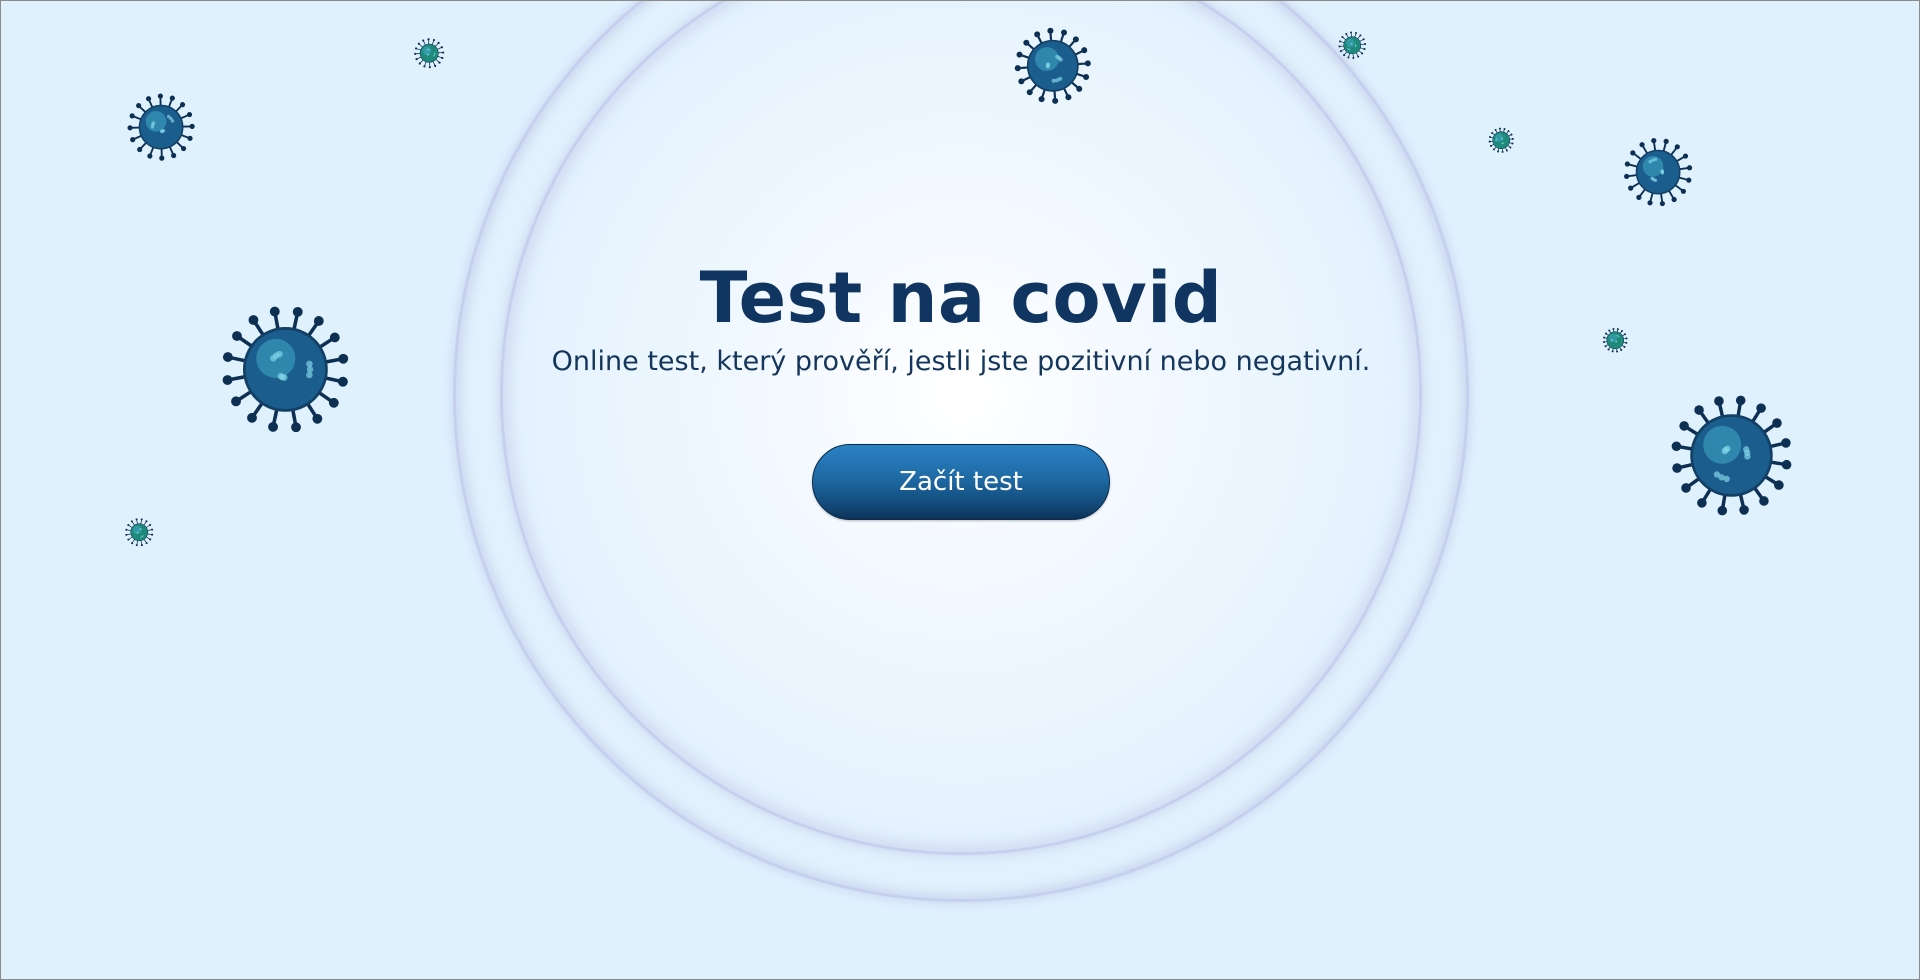 The width and height of the screenshot is (1920, 980). What do you see at coordinates (961, 298) in the screenshot?
I see `page-title: Test na covid` at bounding box center [961, 298].